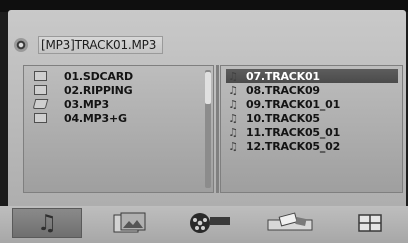  Describe the element at coordinates (293, 104) in the screenshot. I see `file-label: 09.TRACK01_01` at that location.